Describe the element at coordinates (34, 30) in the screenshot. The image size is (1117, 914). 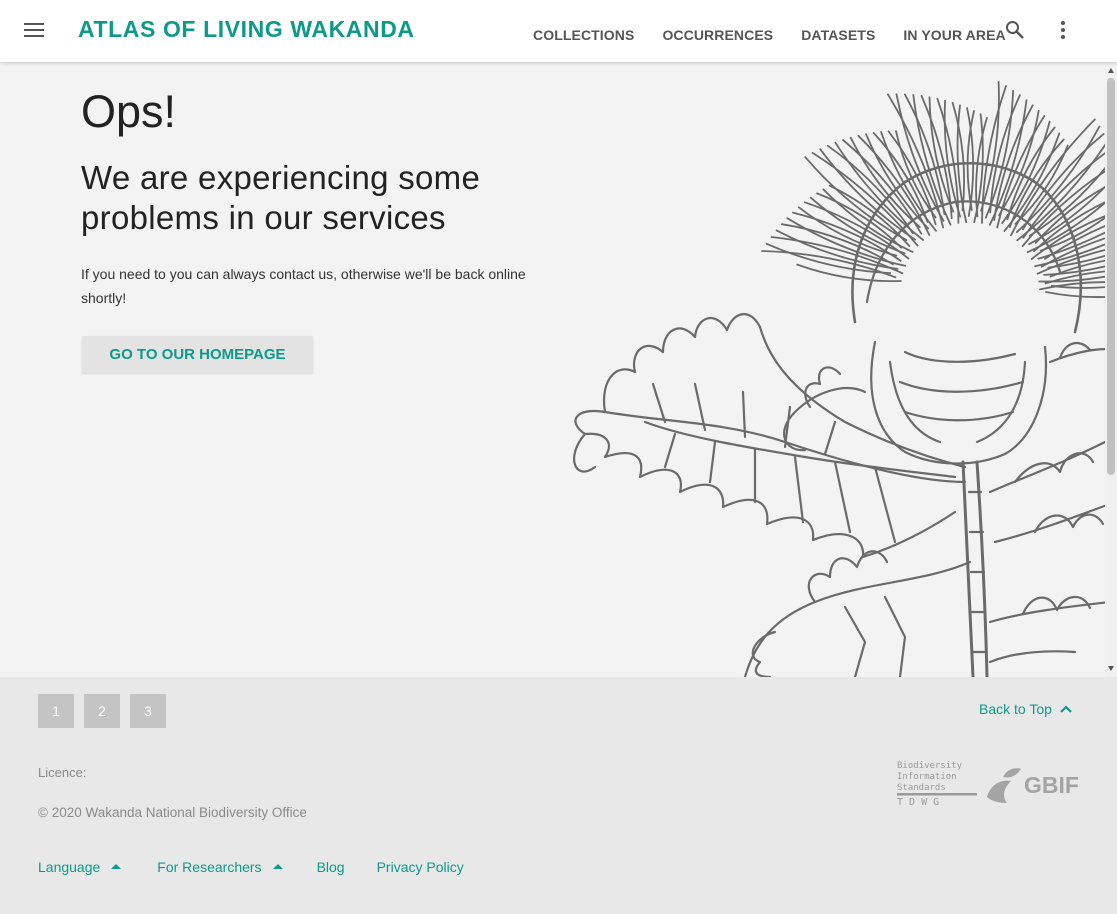
I see `menu-icon` at that location.